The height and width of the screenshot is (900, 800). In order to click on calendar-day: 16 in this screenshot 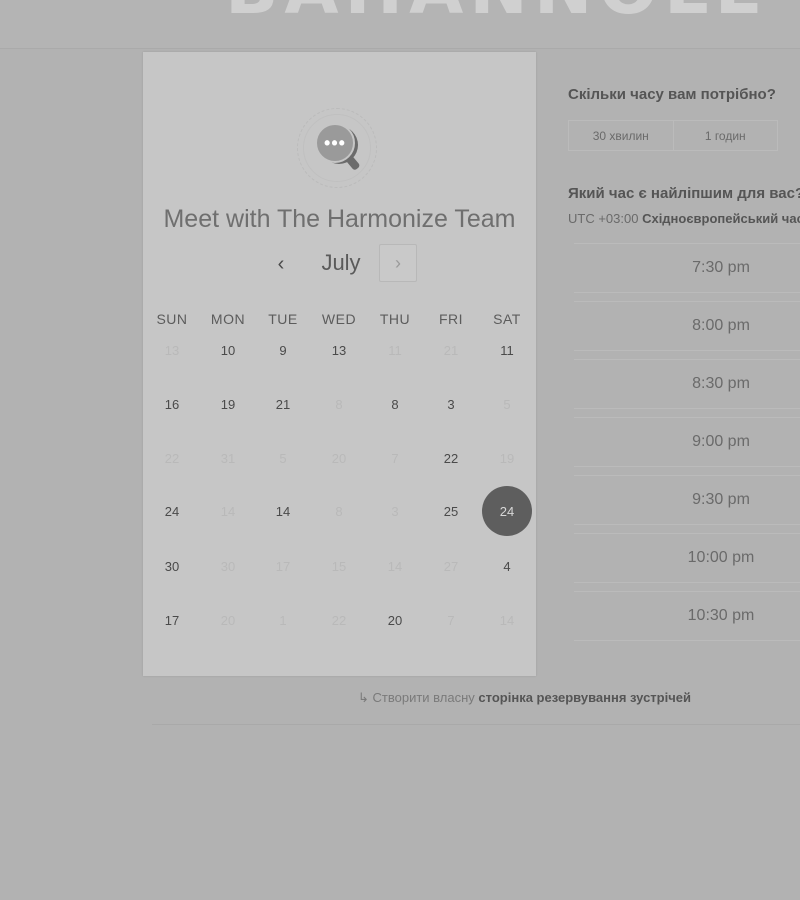, I will do `click(172, 404)`.